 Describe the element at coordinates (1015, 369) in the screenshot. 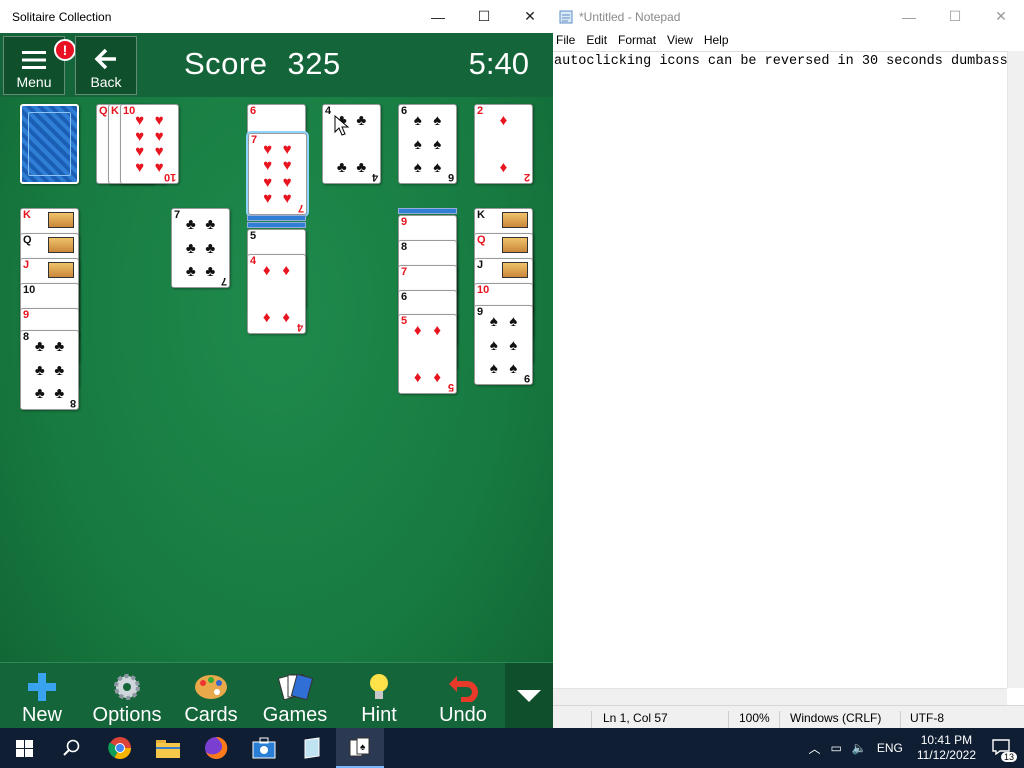

I see `vertical-scrollbar` at that location.